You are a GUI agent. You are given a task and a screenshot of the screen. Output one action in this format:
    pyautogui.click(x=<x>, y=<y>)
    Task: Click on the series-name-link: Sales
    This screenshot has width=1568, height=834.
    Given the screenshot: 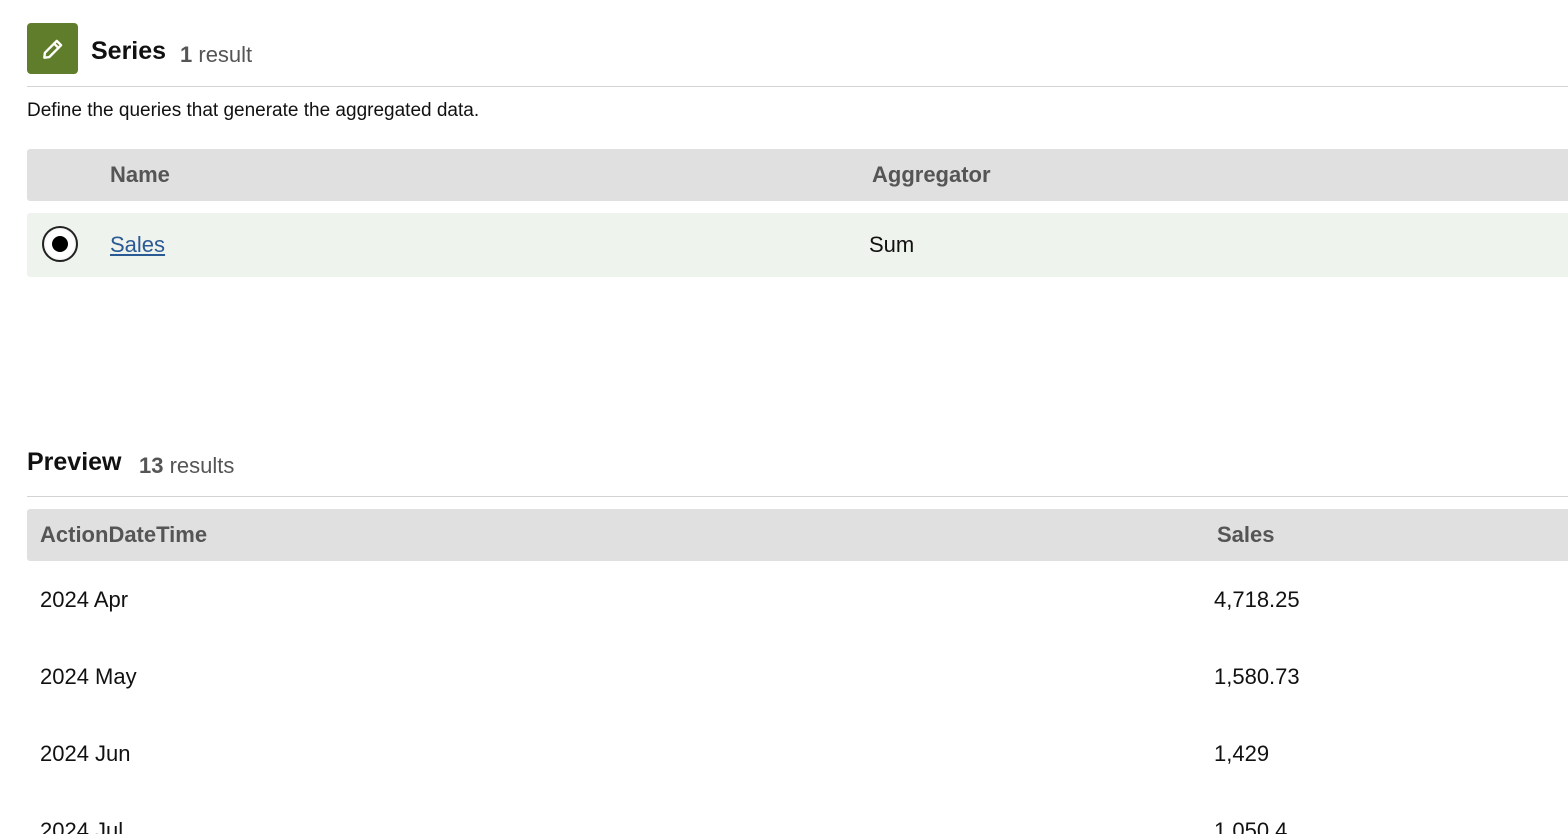 What is the action you would take?
    pyautogui.click(x=137, y=245)
    